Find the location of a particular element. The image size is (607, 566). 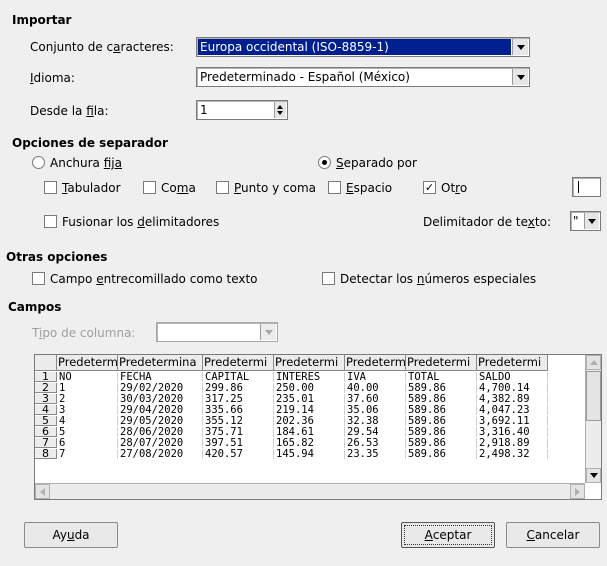

grid-cell: 23.35 is located at coordinates (376, 454).